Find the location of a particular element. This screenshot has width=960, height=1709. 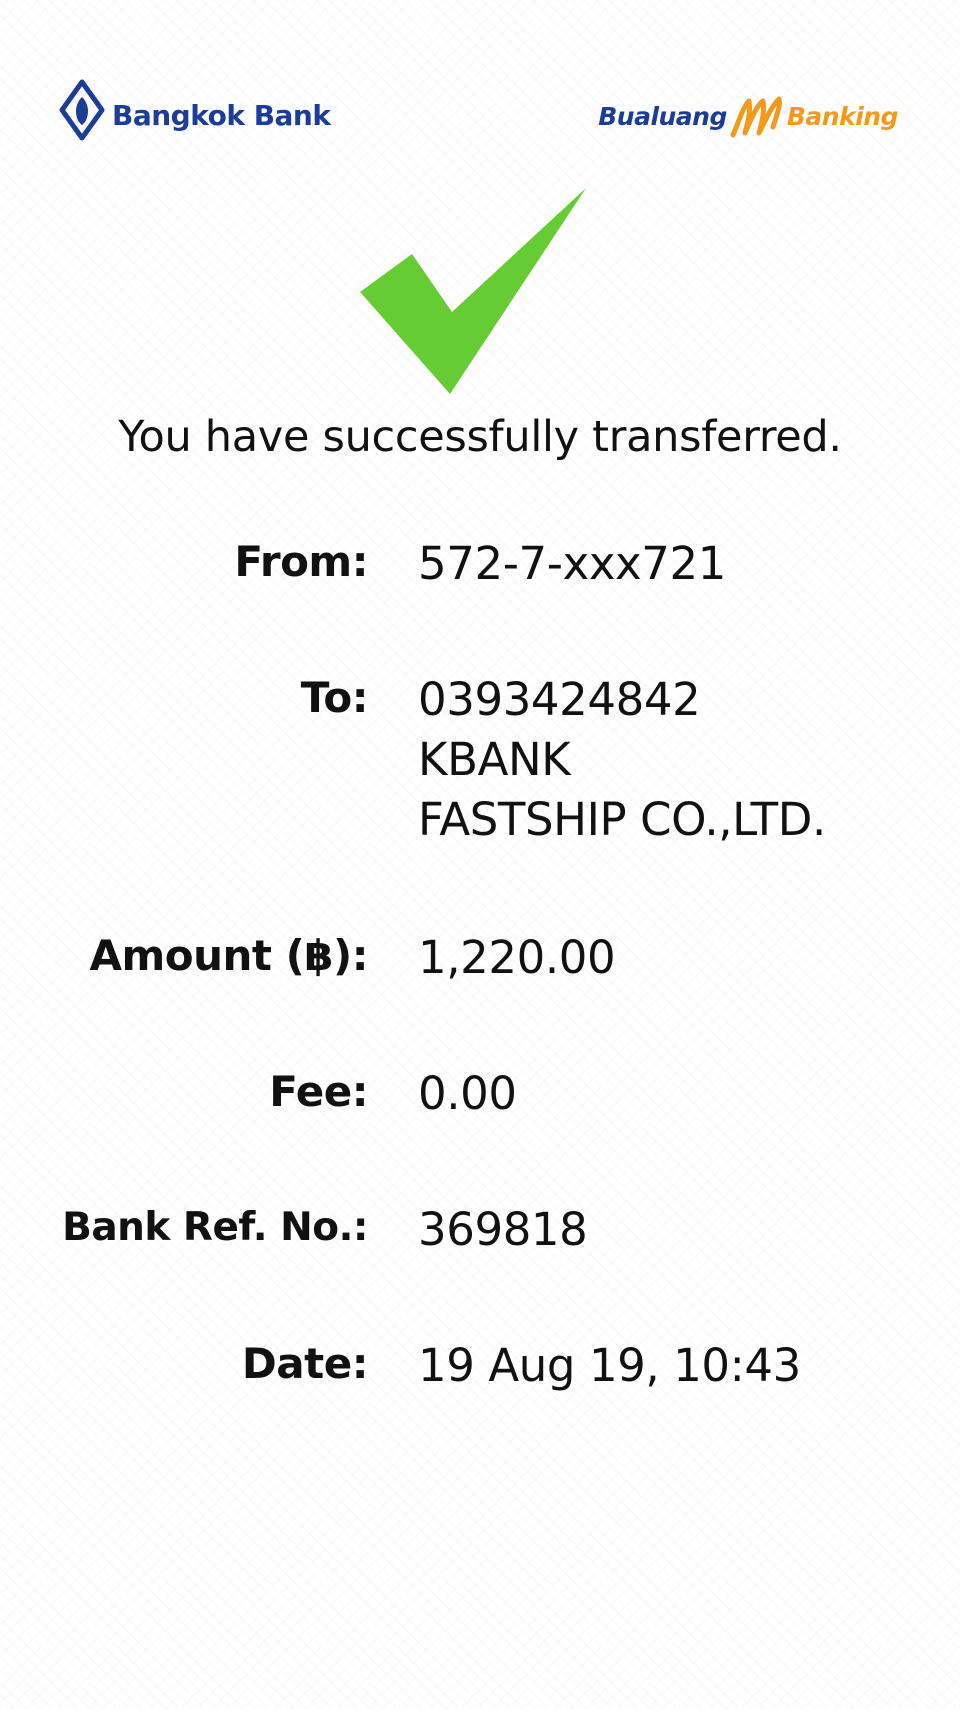

to-account-name: FASTSHIP CO.,LTD. is located at coordinates (622, 819).